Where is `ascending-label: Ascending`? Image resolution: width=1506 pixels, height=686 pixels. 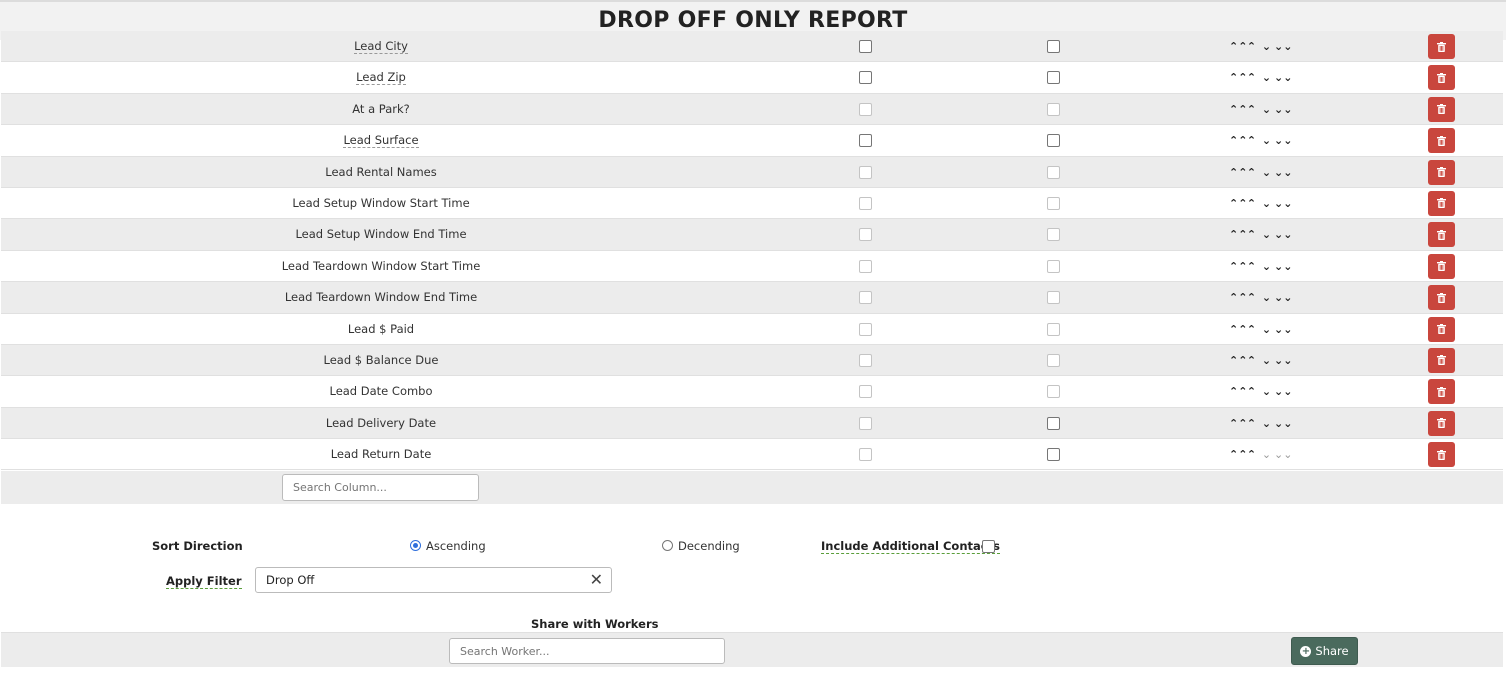 ascending-label: Ascending is located at coordinates (456, 546).